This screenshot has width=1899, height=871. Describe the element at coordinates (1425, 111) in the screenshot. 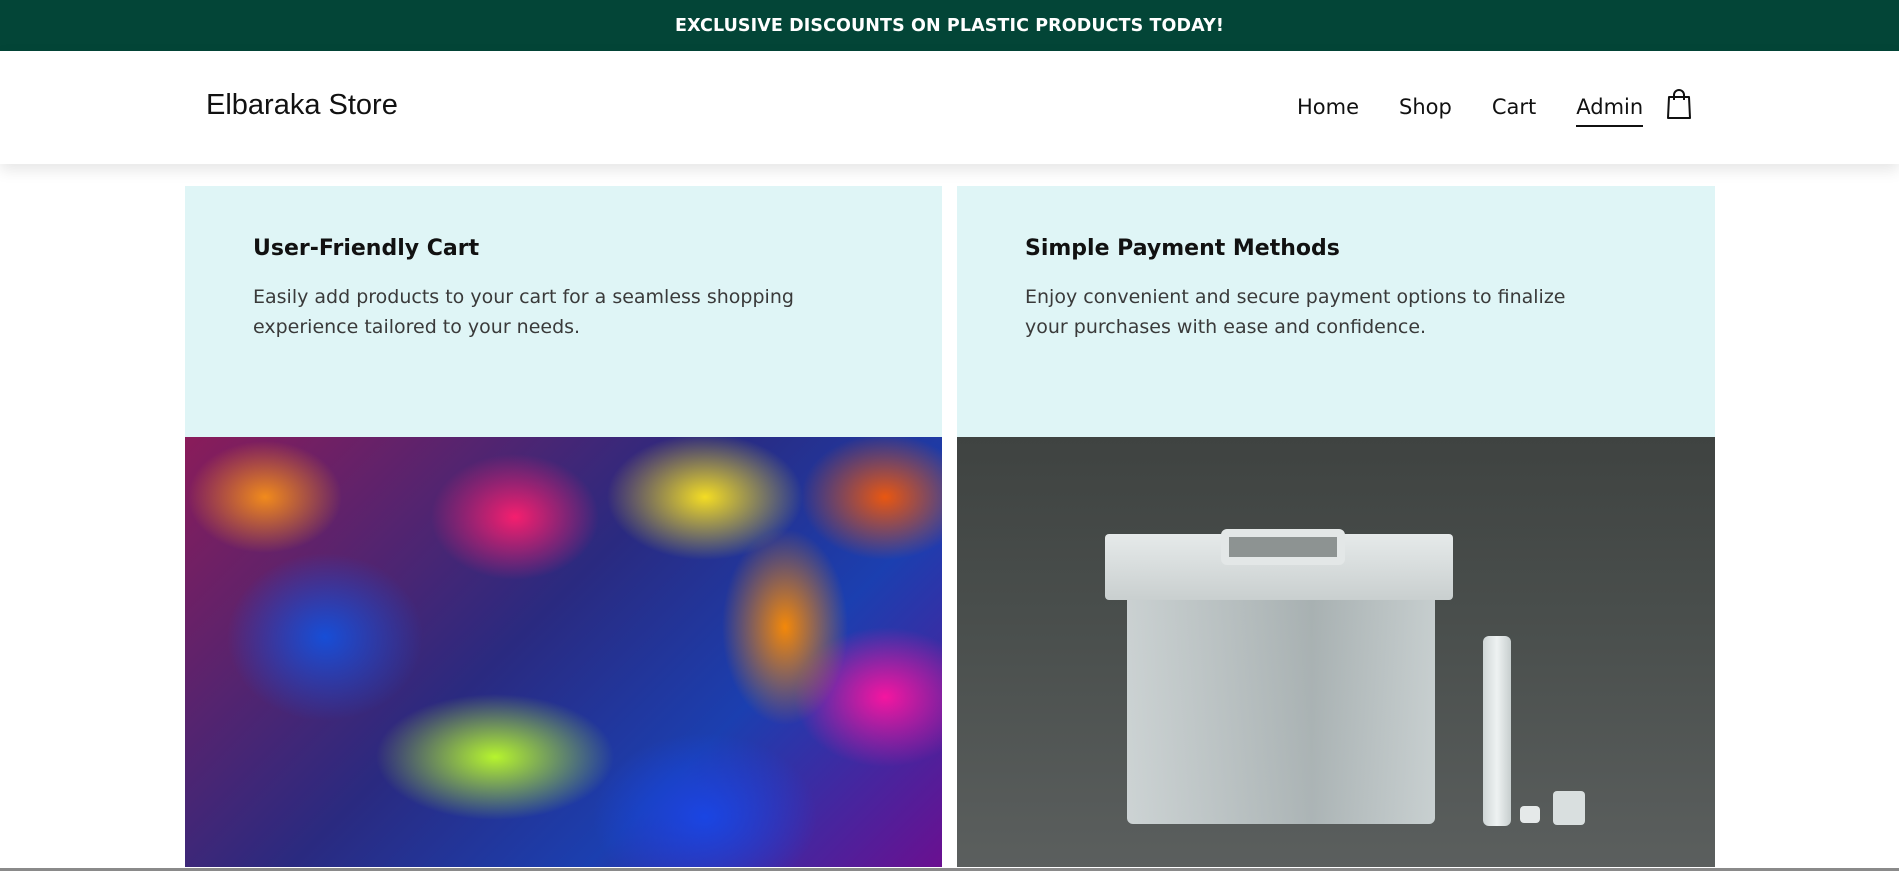

I see `nav-shop: Shop` at that location.